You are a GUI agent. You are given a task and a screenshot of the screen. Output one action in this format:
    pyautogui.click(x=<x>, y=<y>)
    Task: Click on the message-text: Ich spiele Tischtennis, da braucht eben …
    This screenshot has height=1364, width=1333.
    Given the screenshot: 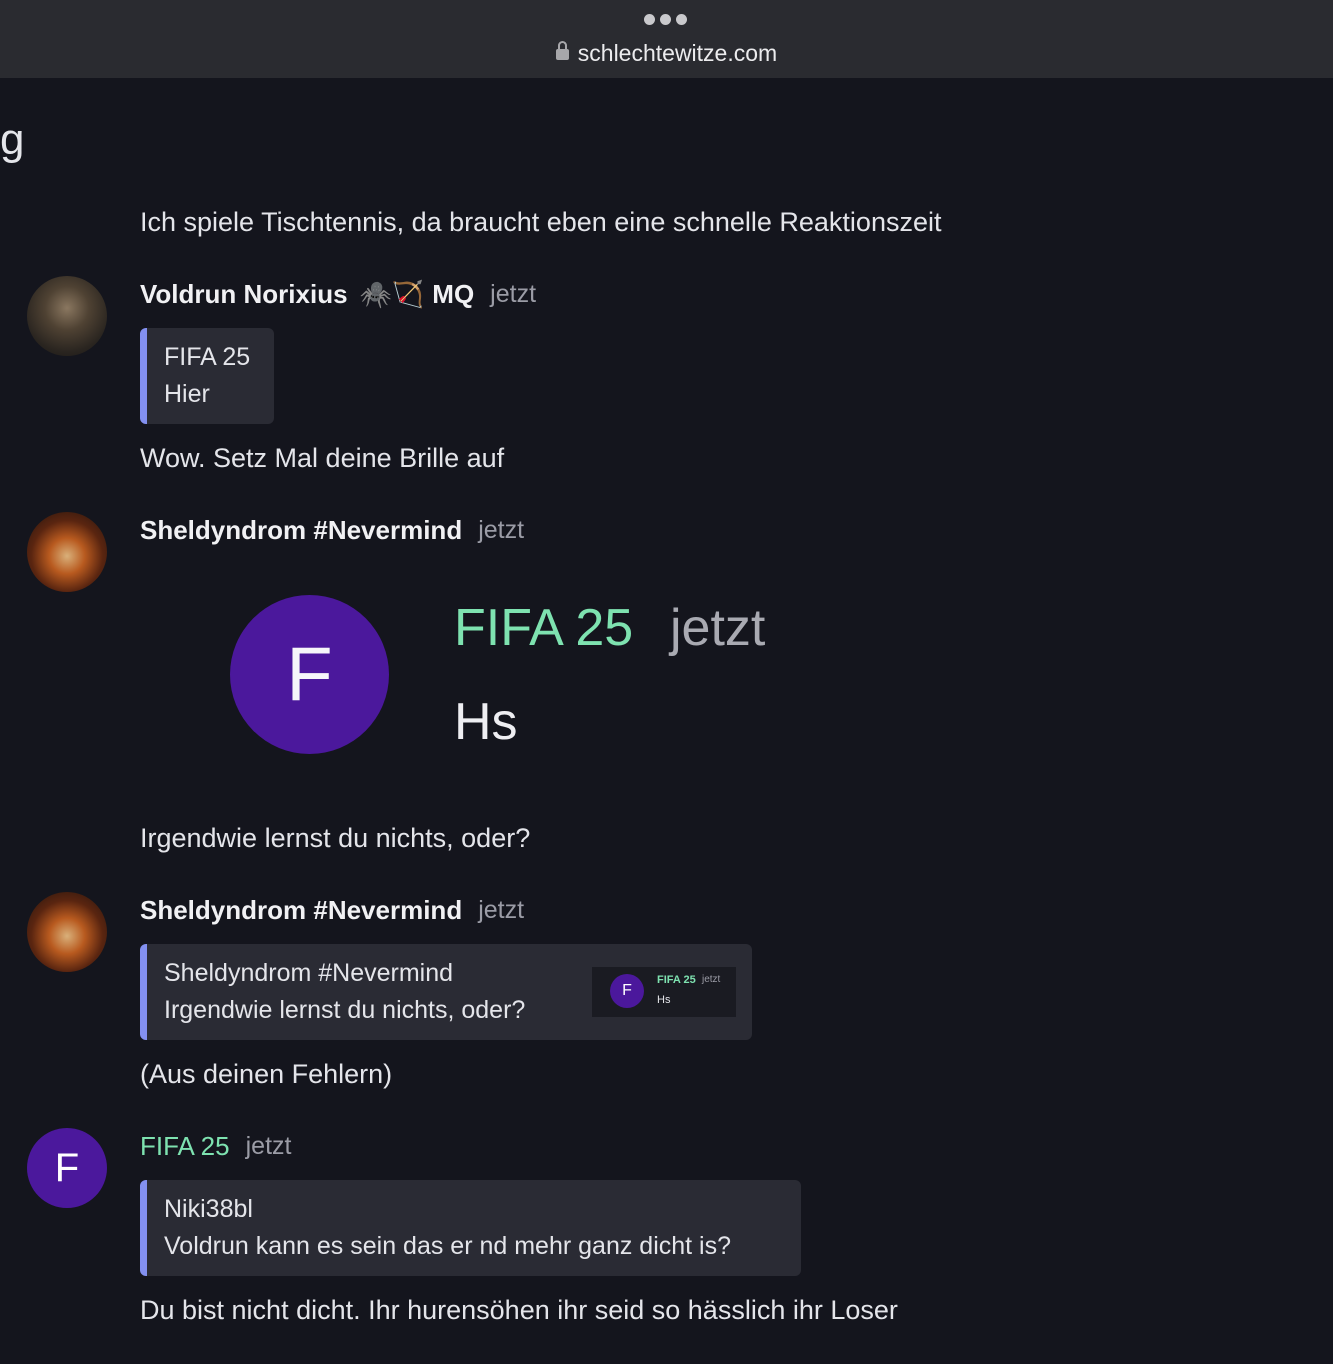 What is the action you would take?
    pyautogui.click(x=541, y=222)
    